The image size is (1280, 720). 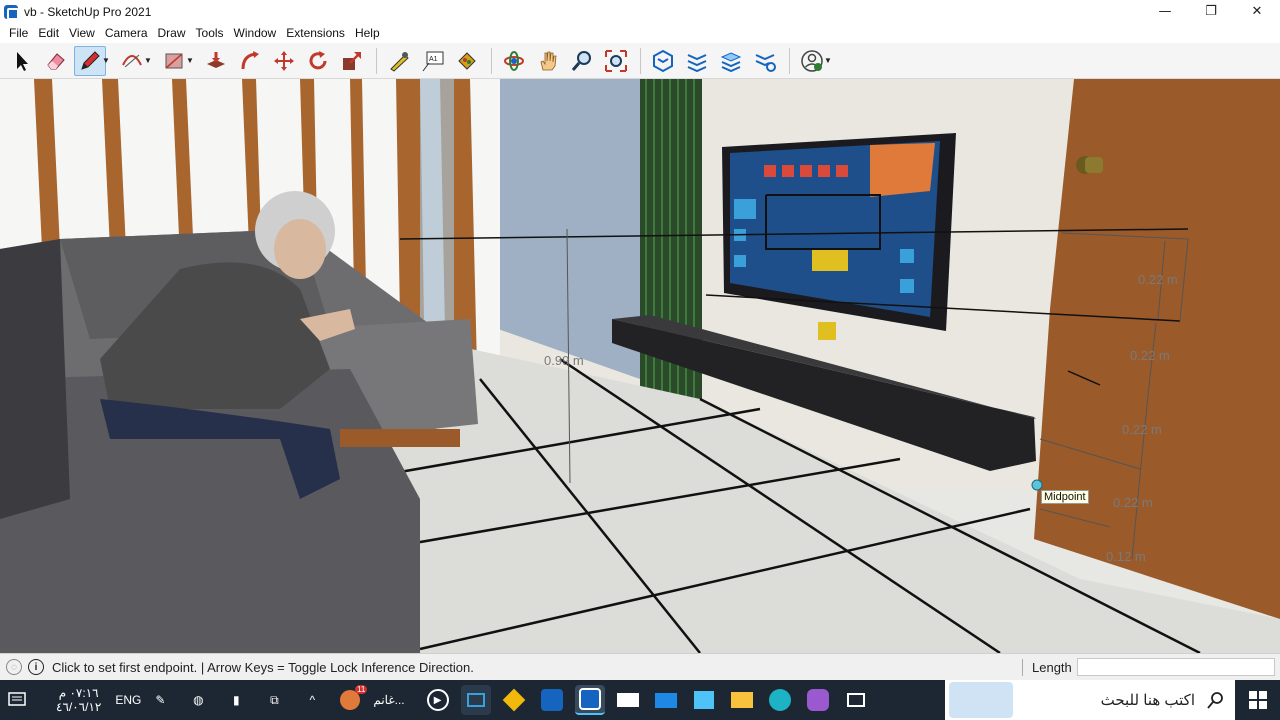 I want to click on menu-extensions: Extensions, so click(x=315, y=33).